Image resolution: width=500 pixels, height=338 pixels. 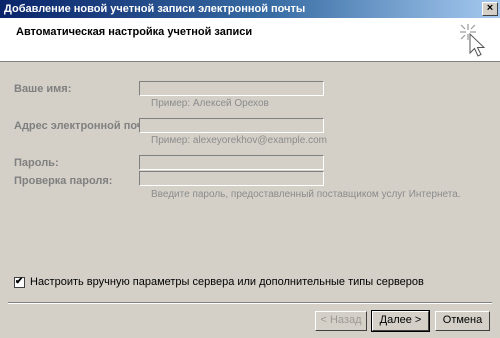 I want to click on footer-divider, so click(x=250, y=303).